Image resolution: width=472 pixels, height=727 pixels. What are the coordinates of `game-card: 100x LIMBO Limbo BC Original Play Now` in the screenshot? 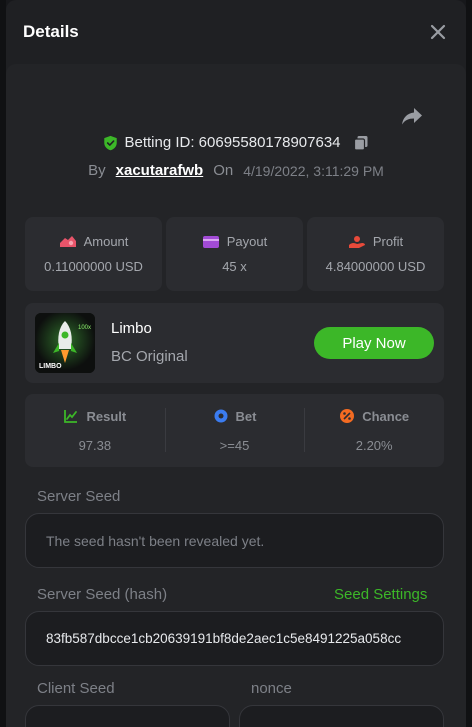 It's located at (234, 343).